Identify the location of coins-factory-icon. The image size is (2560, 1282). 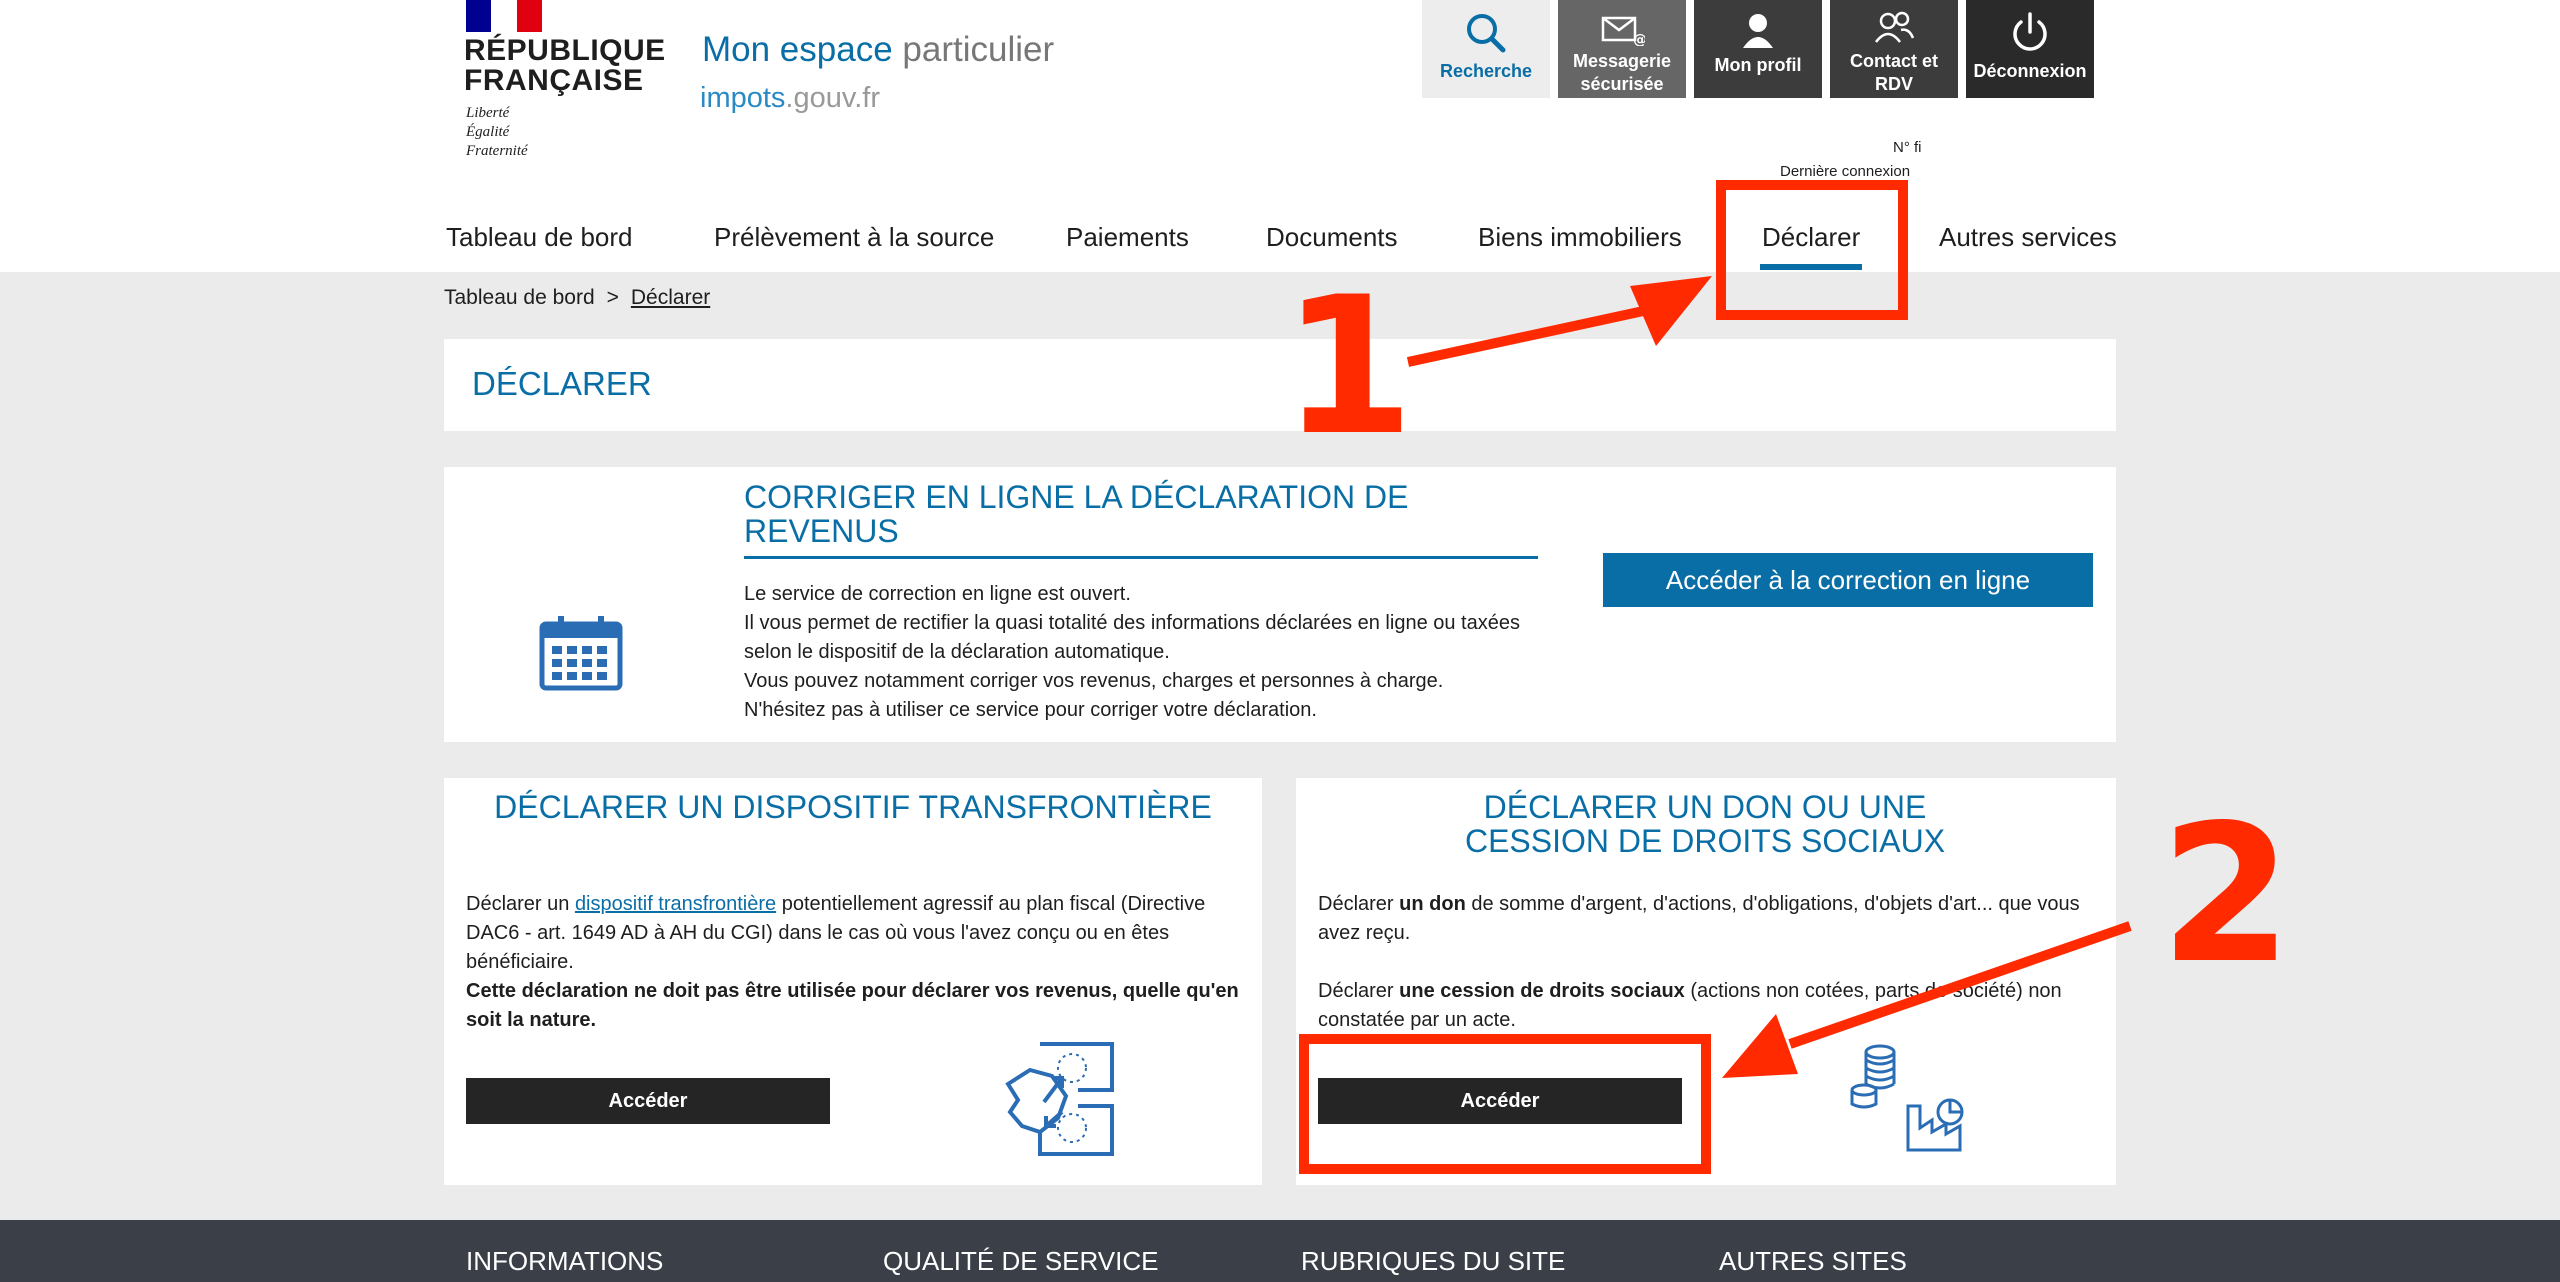
(1907, 1098).